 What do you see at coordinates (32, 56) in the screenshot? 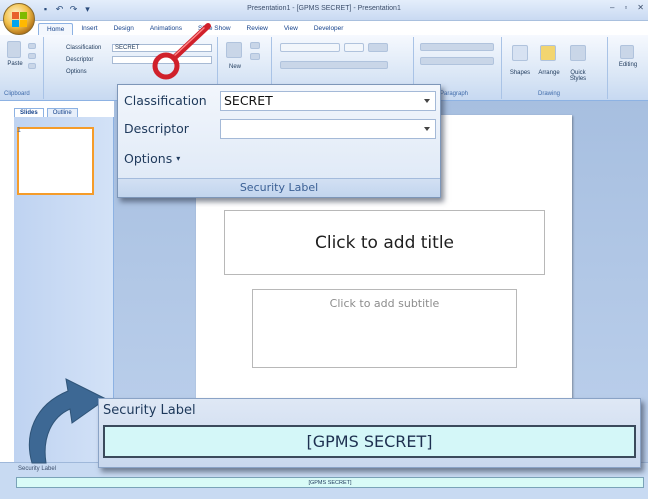
I see `copy-icon` at bounding box center [32, 56].